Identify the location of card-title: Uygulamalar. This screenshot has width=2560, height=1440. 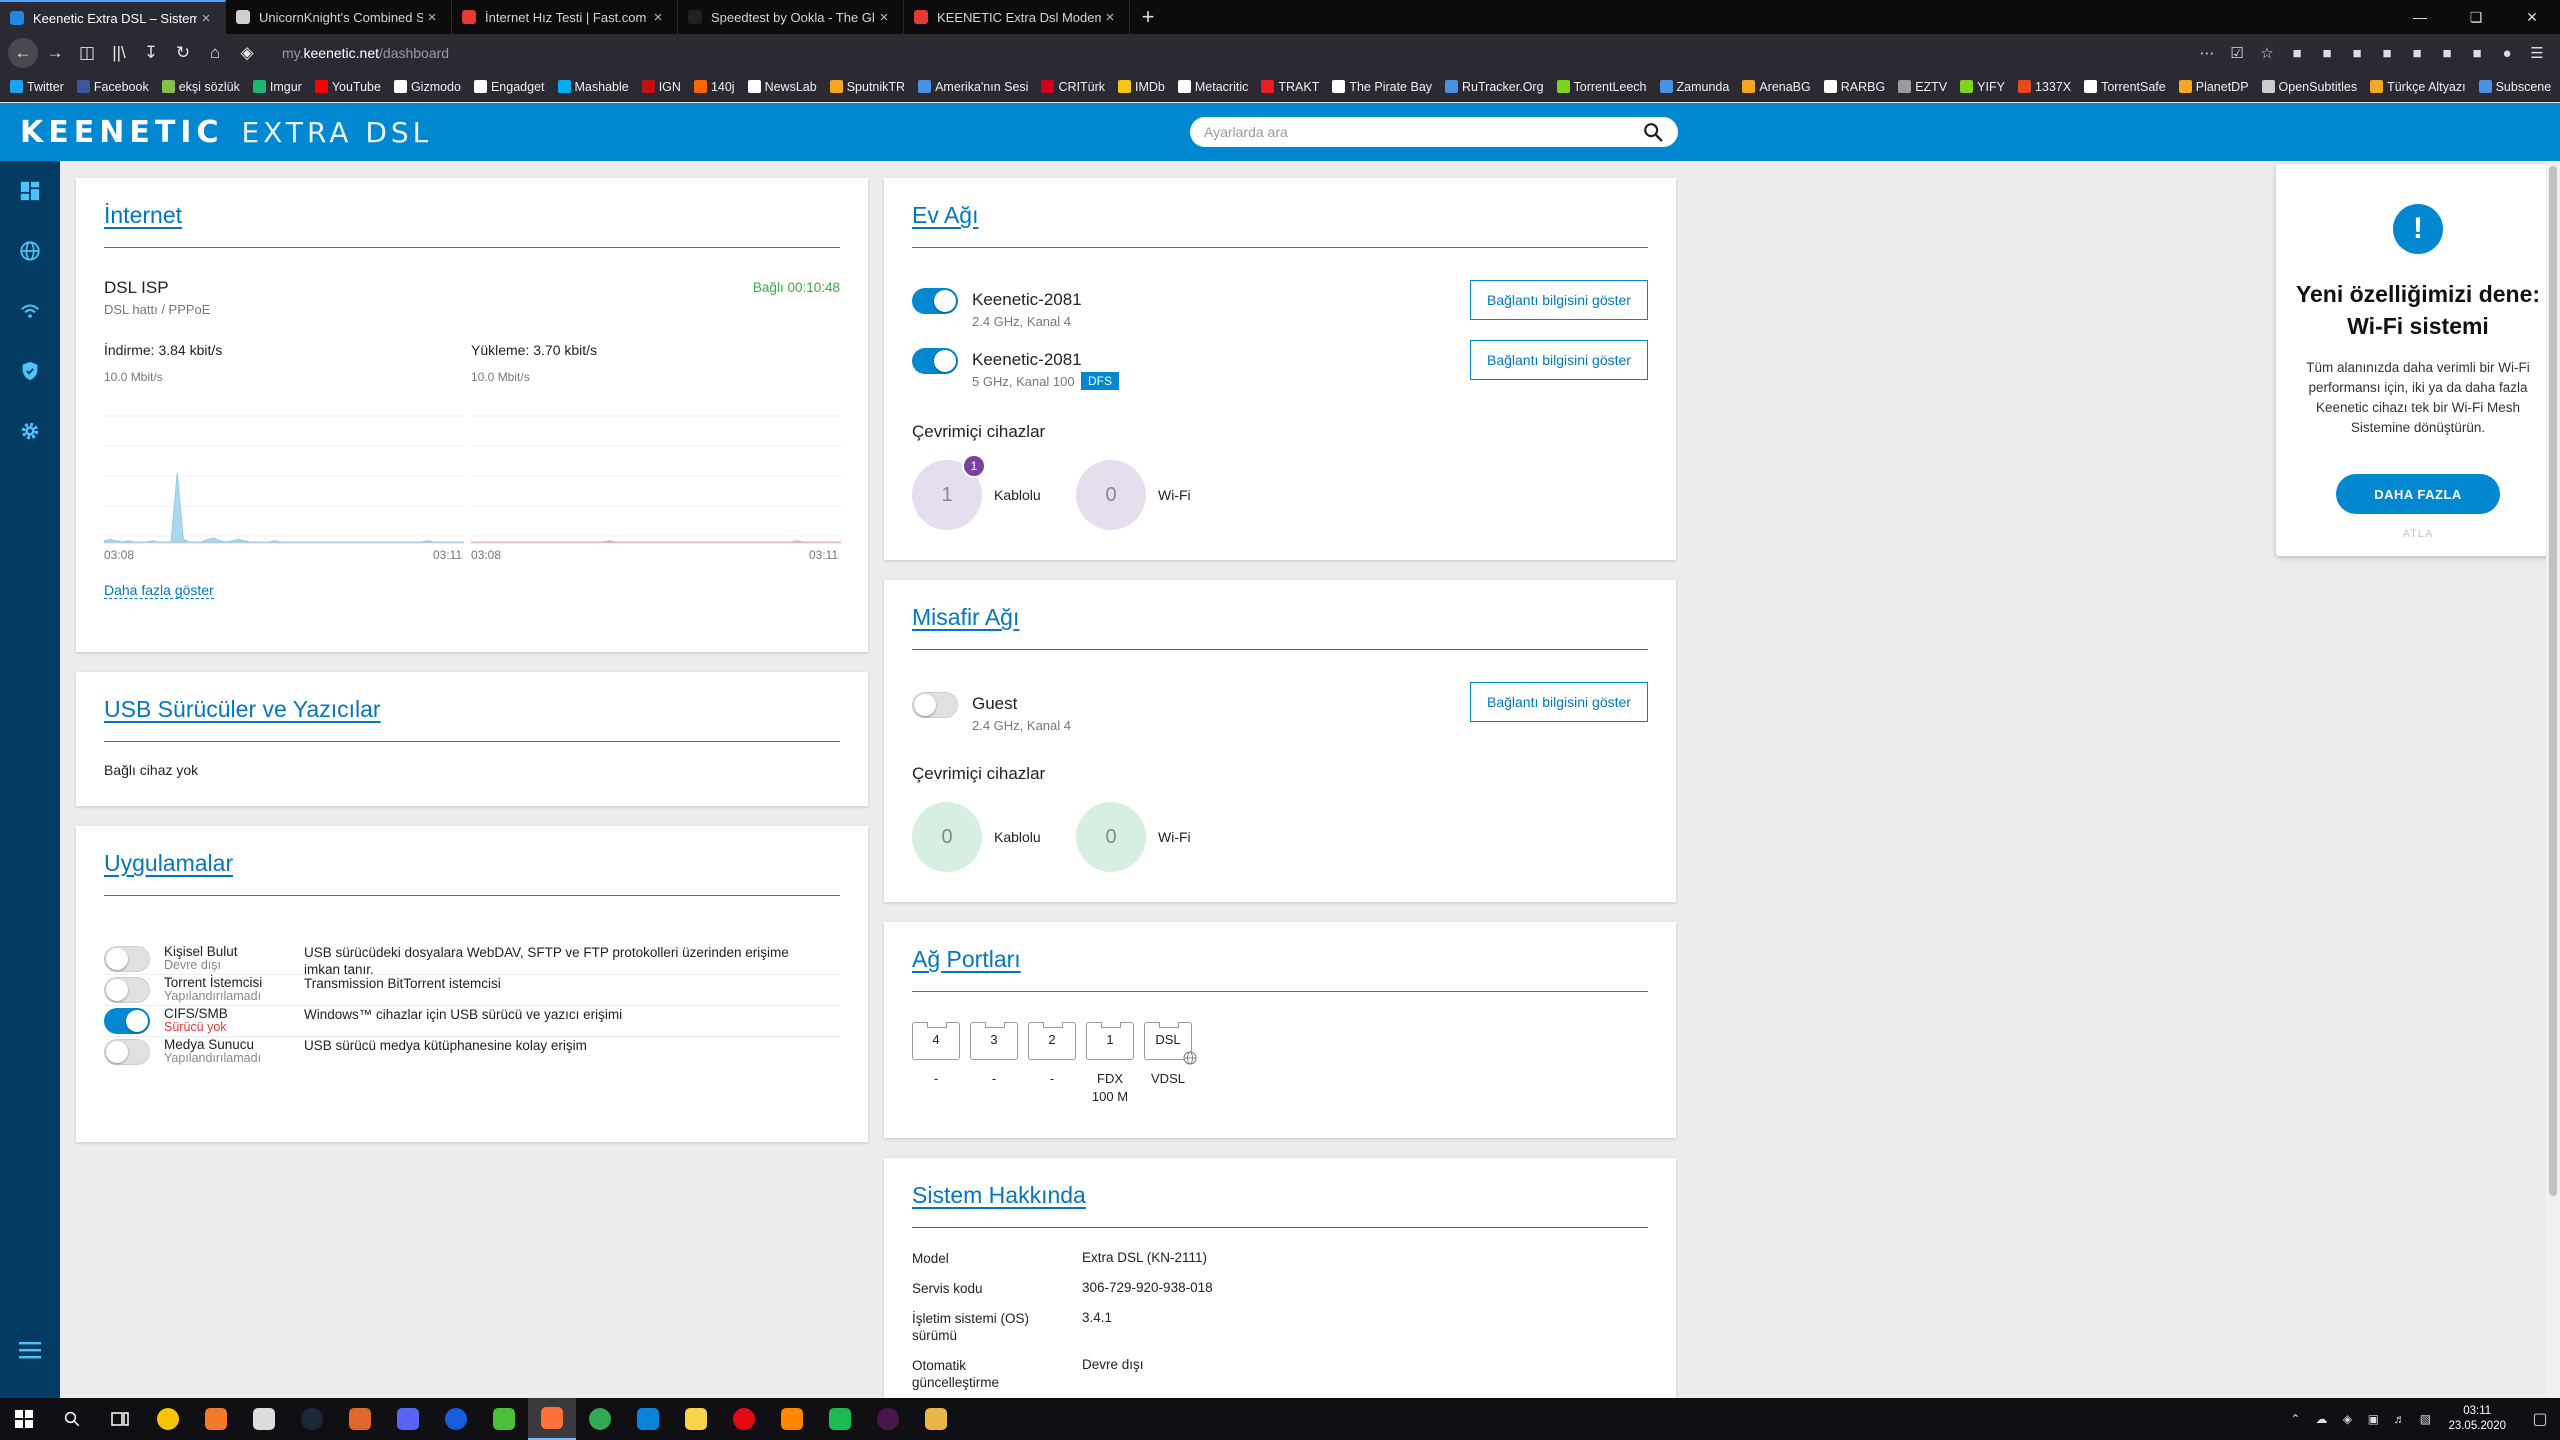
(168, 863).